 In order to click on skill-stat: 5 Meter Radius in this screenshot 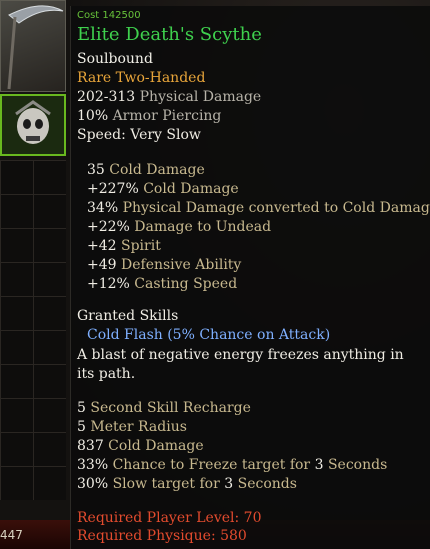, I will do `click(132, 427)`.